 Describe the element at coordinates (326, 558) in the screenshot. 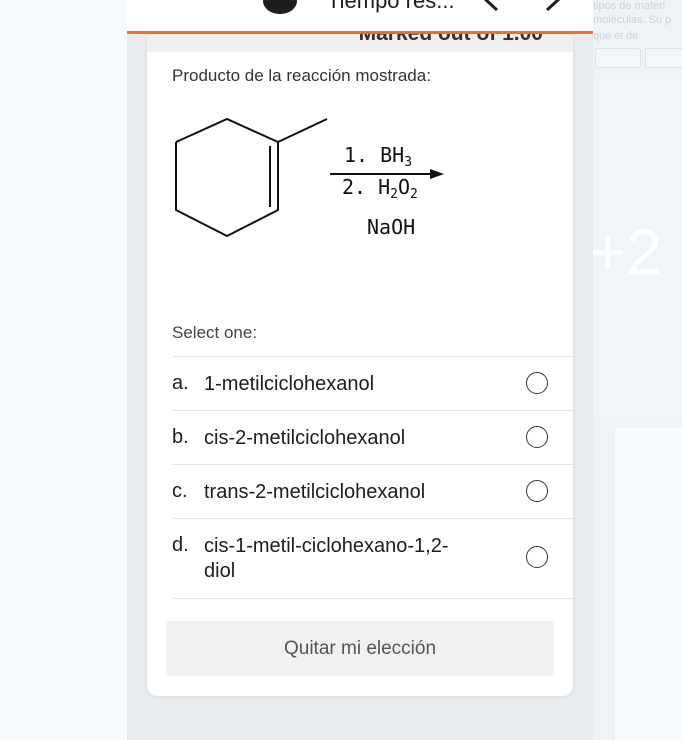

I see `option-text: cis-1-metil-ciclohexano-1,2-diol` at that location.